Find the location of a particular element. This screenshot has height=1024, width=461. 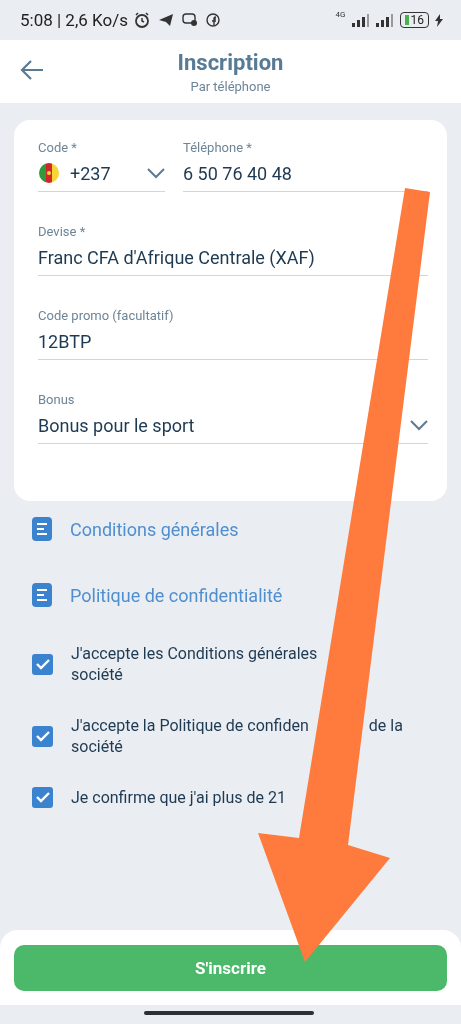

status-time: 5:08 | 2,6 Ko/s is located at coordinates (74, 20).